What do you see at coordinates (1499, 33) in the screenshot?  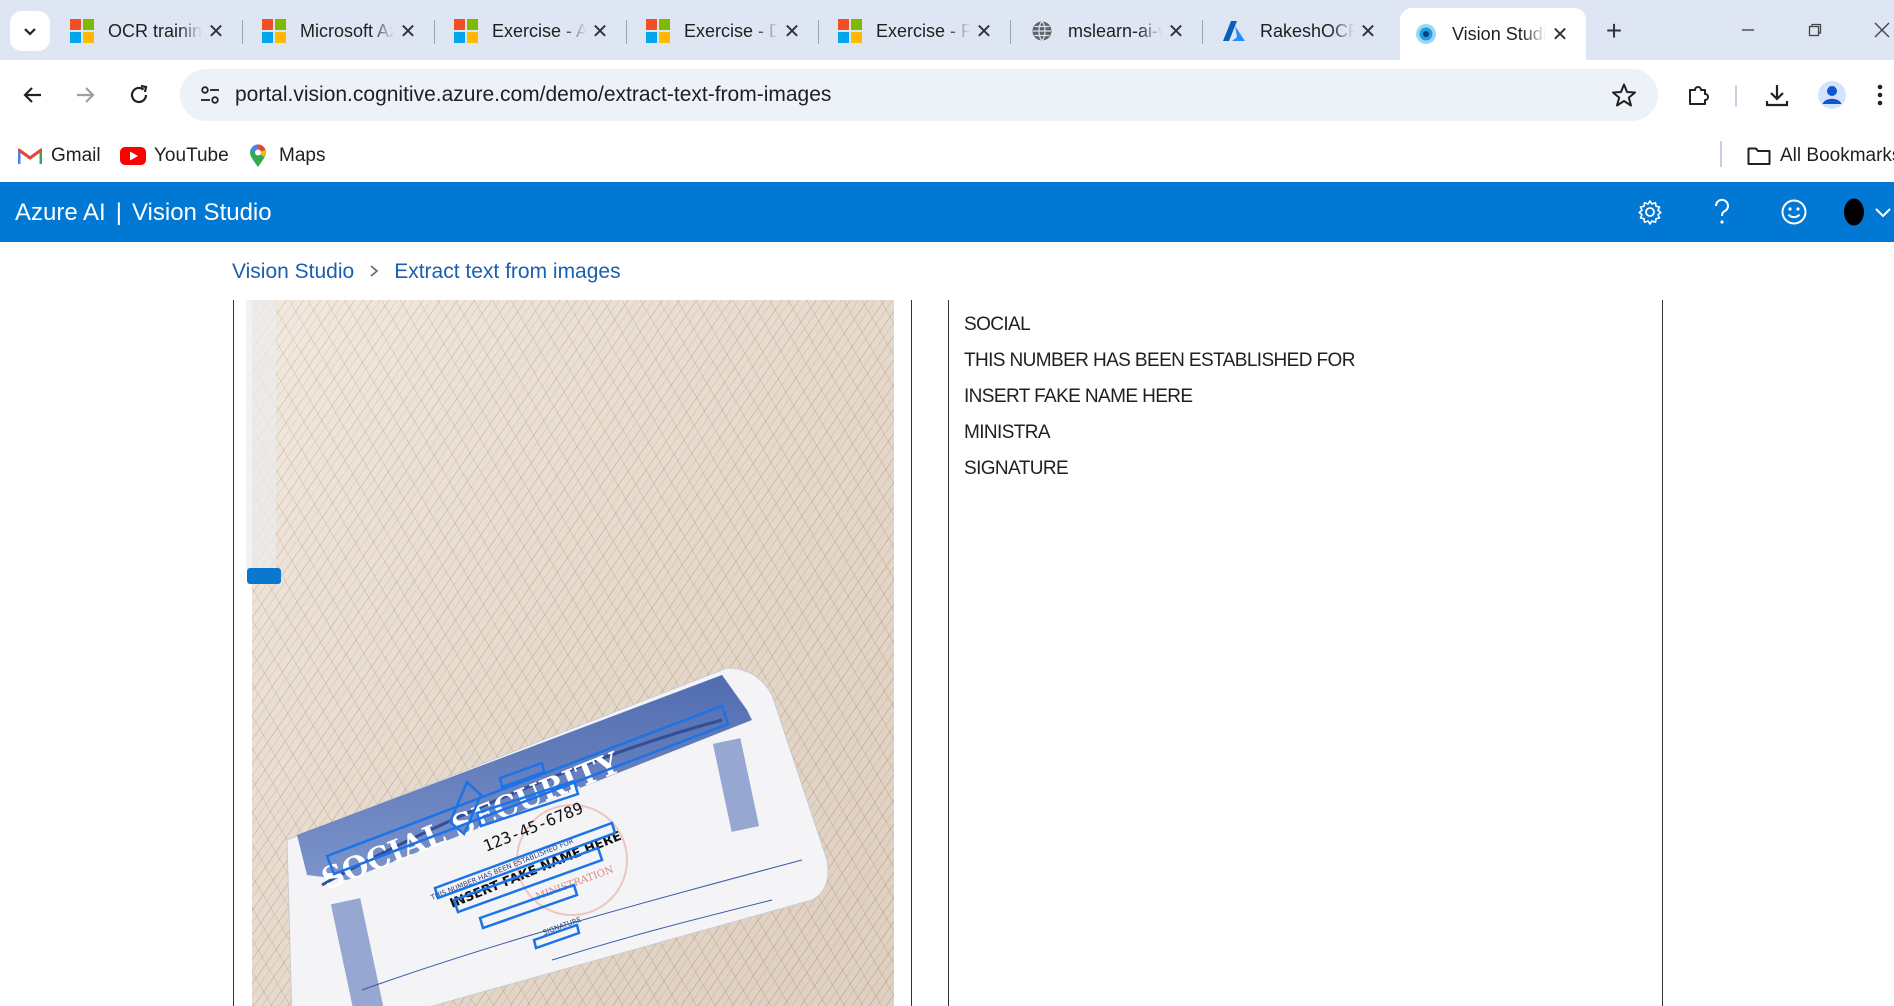 I see `tab-title: Vision Studio` at bounding box center [1499, 33].